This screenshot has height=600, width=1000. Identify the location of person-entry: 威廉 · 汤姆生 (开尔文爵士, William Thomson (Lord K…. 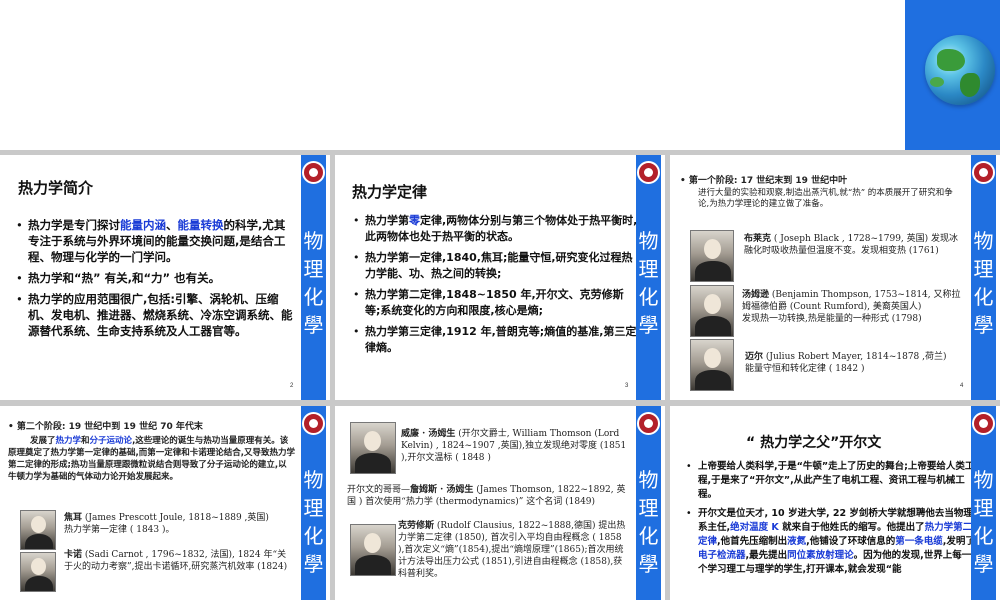
(514, 446).